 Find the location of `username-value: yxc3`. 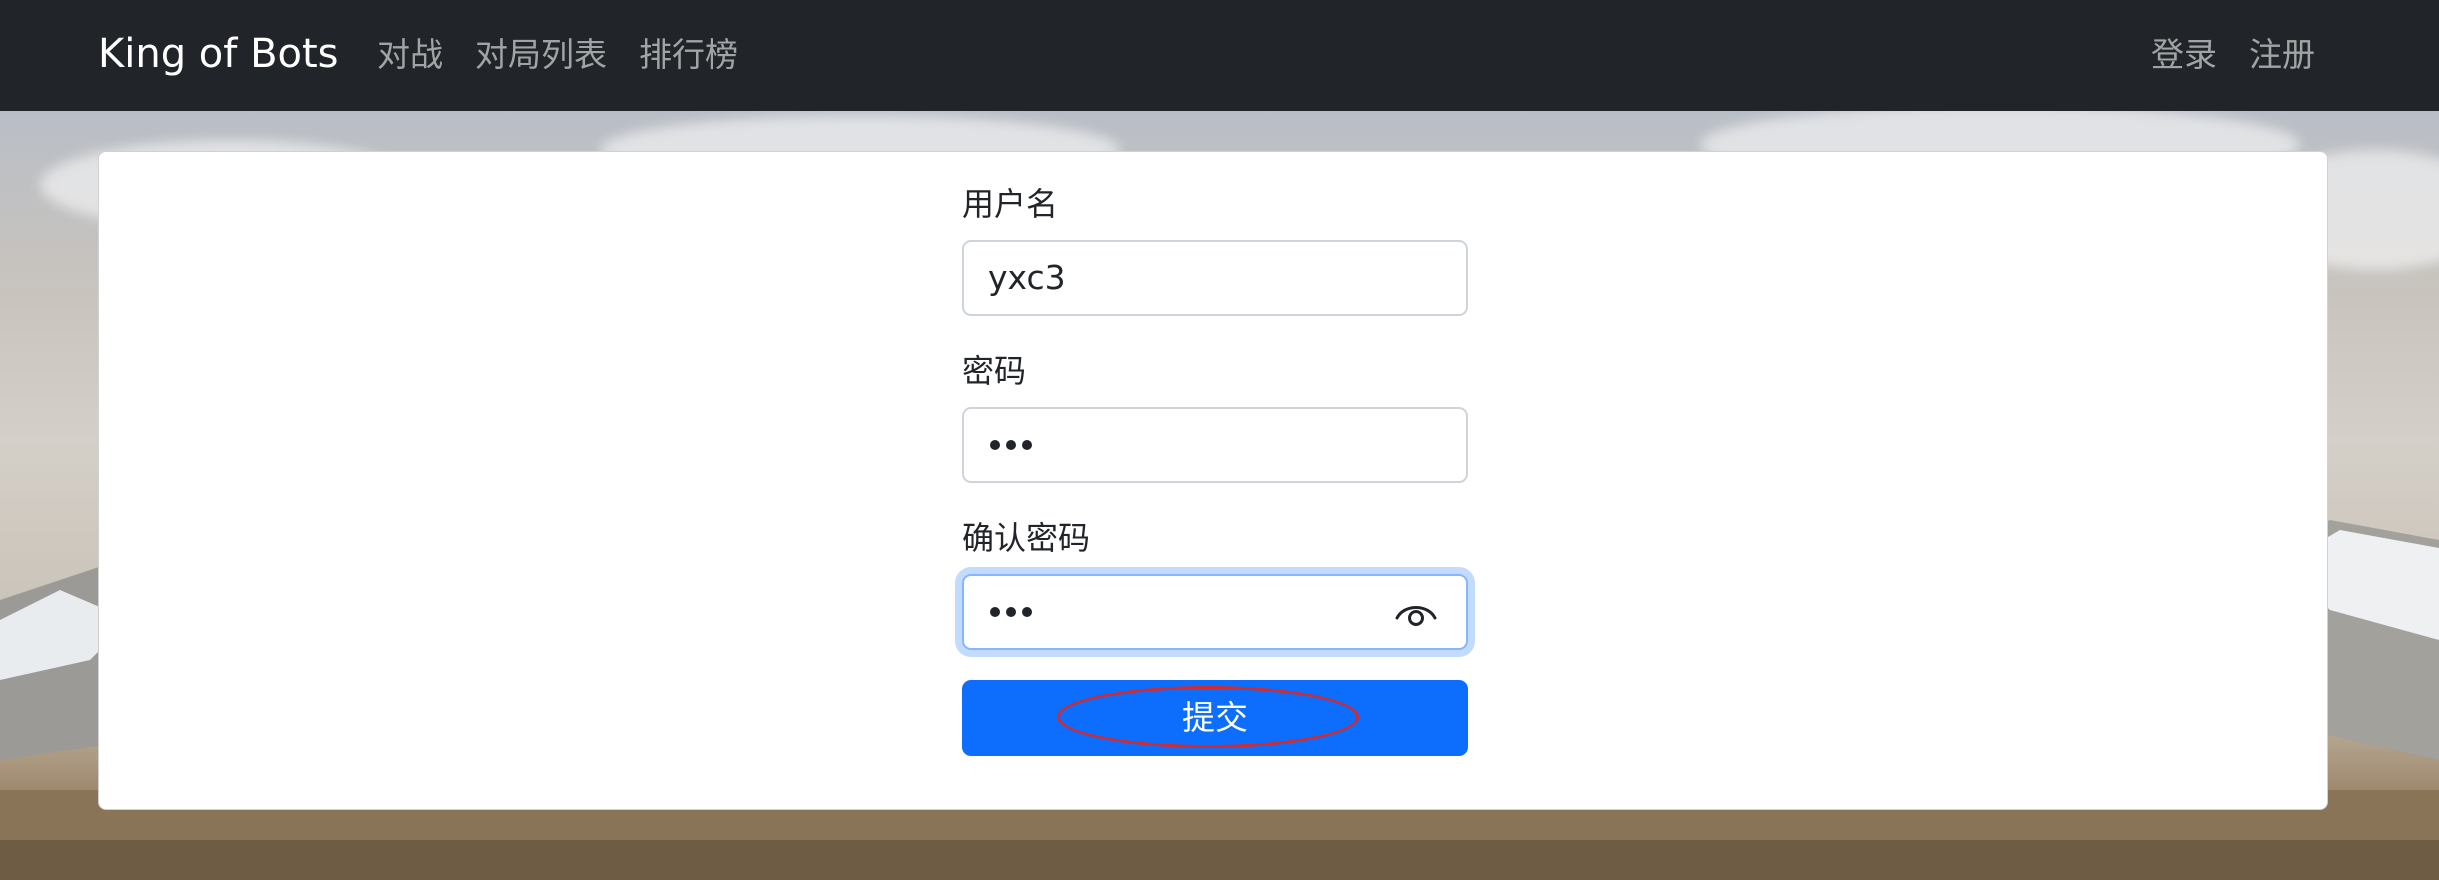

username-value: yxc3 is located at coordinates (1027, 277).